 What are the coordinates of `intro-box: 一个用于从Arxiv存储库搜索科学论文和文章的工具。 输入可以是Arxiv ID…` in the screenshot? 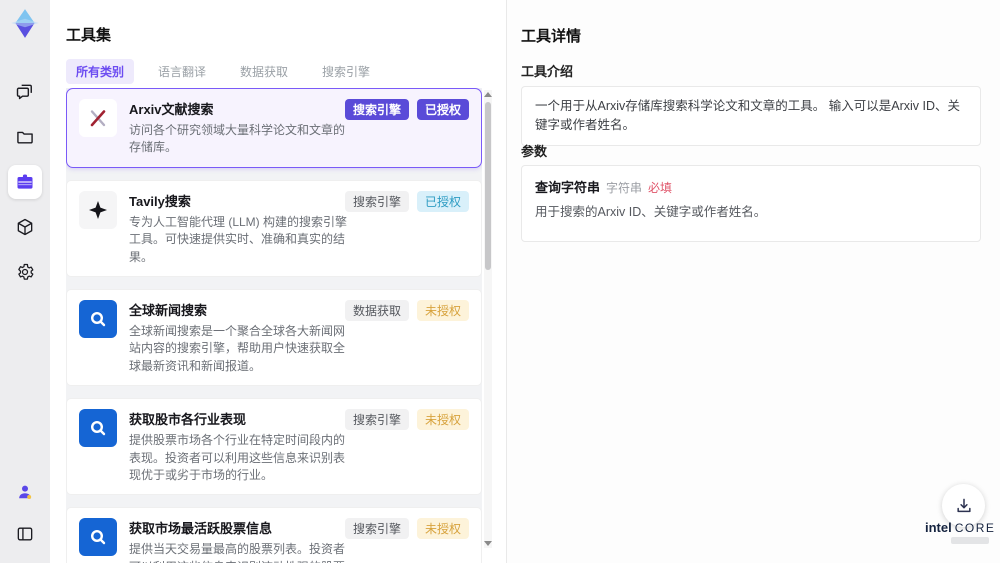 It's located at (751, 116).